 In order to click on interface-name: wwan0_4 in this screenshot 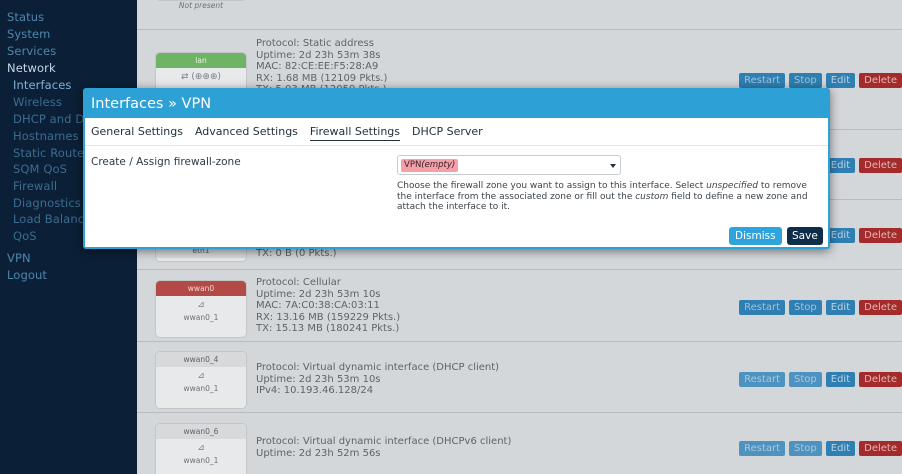, I will do `click(201, 359)`.